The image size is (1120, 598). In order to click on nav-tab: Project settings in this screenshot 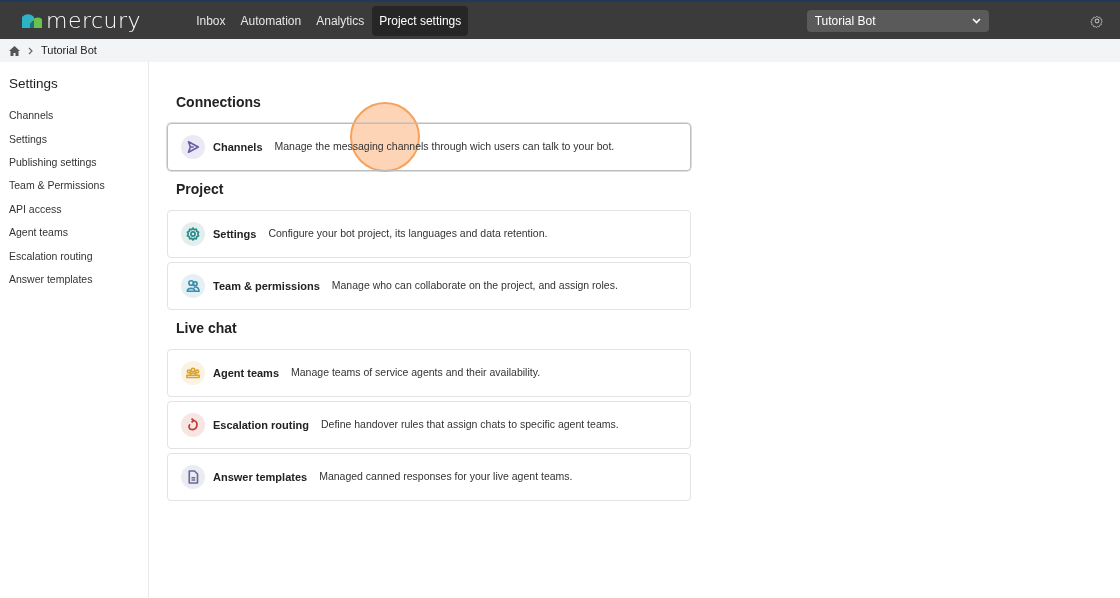, I will do `click(420, 20)`.